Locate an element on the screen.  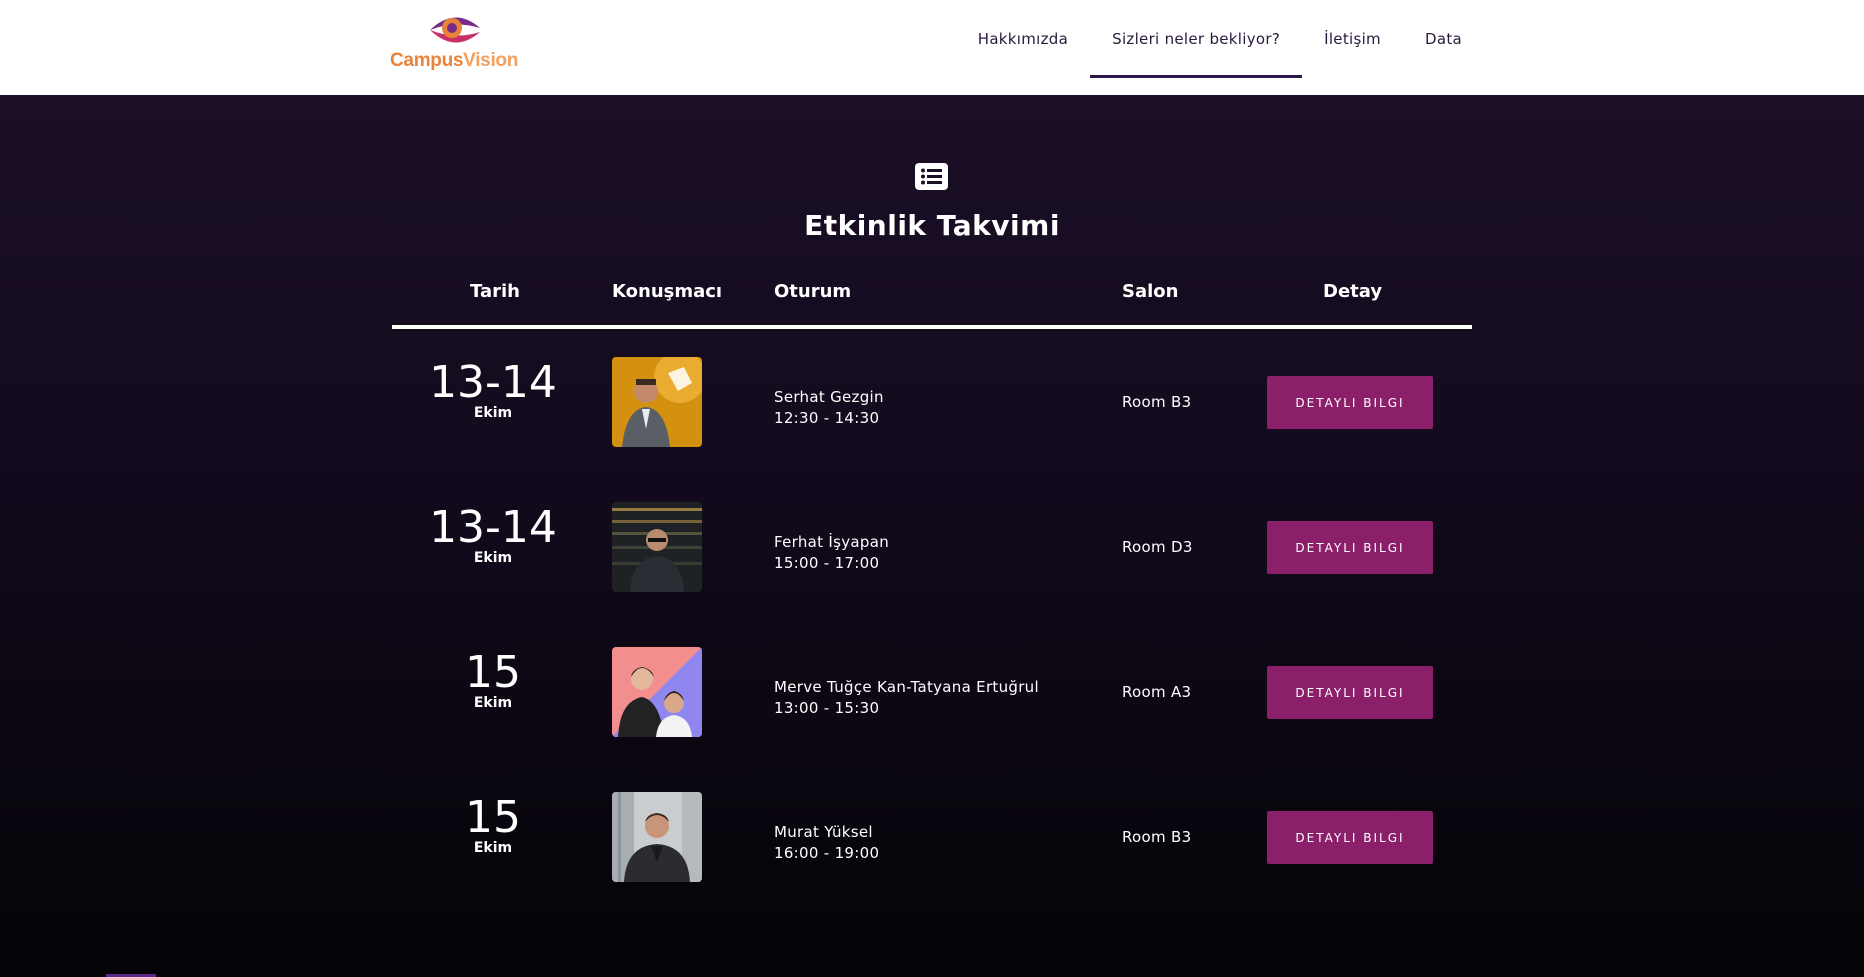
header-detail: Detay is located at coordinates (1353, 291).